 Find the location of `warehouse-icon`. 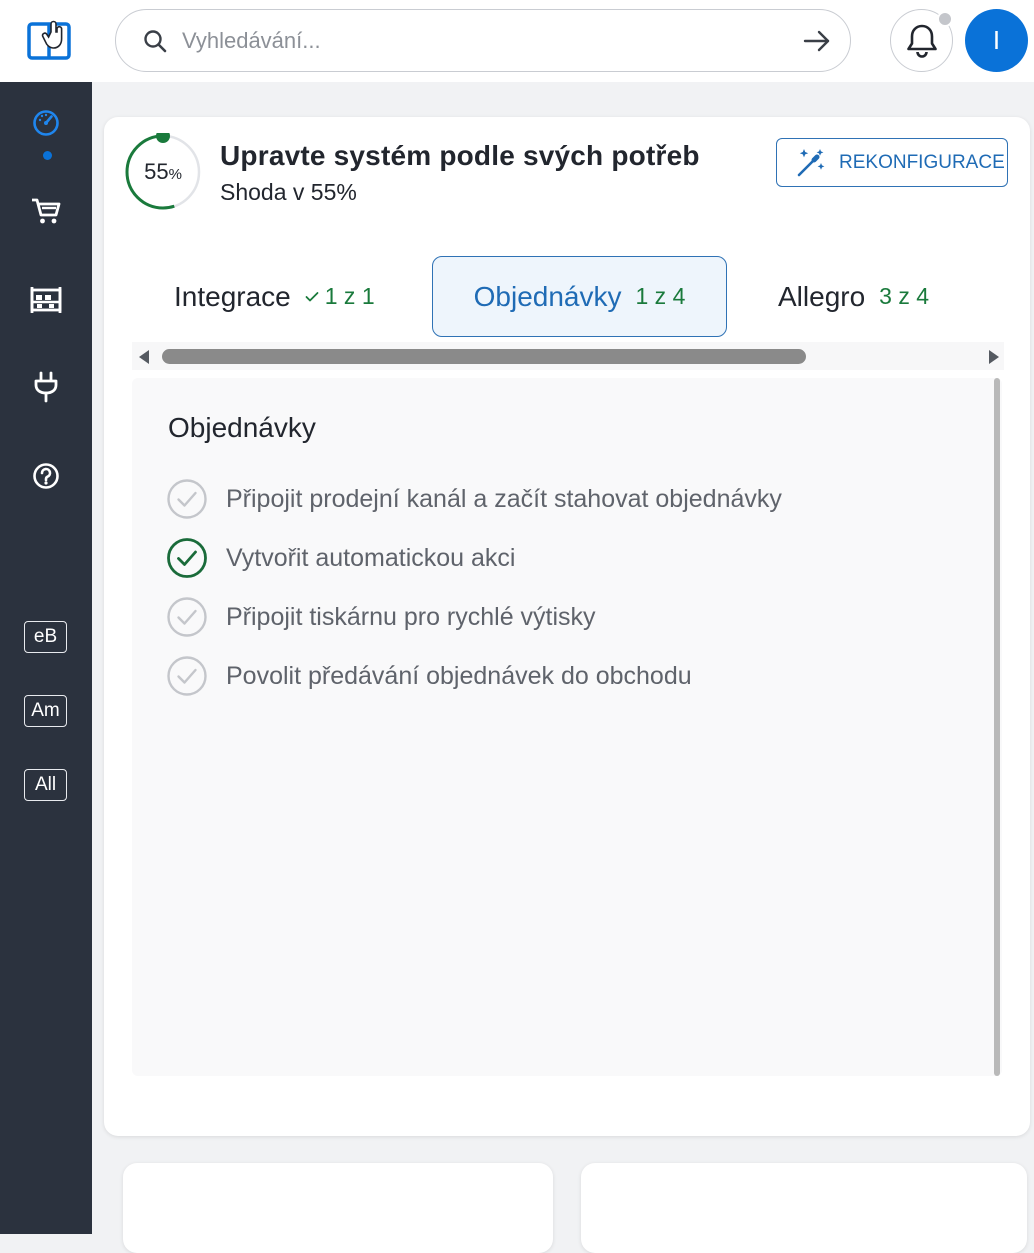

warehouse-icon is located at coordinates (46, 300).